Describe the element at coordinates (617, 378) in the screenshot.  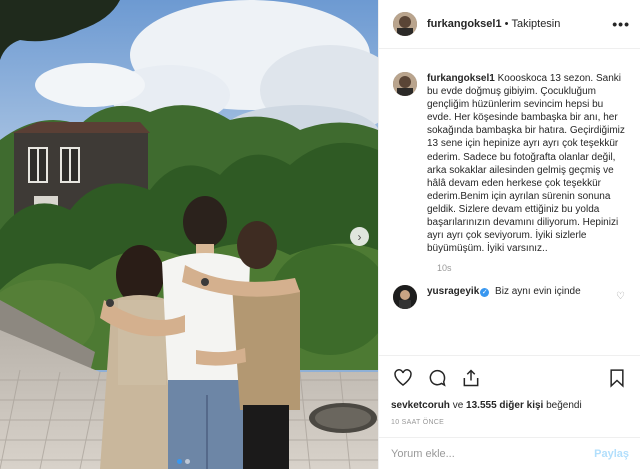
I see `bookmark-icon` at that location.